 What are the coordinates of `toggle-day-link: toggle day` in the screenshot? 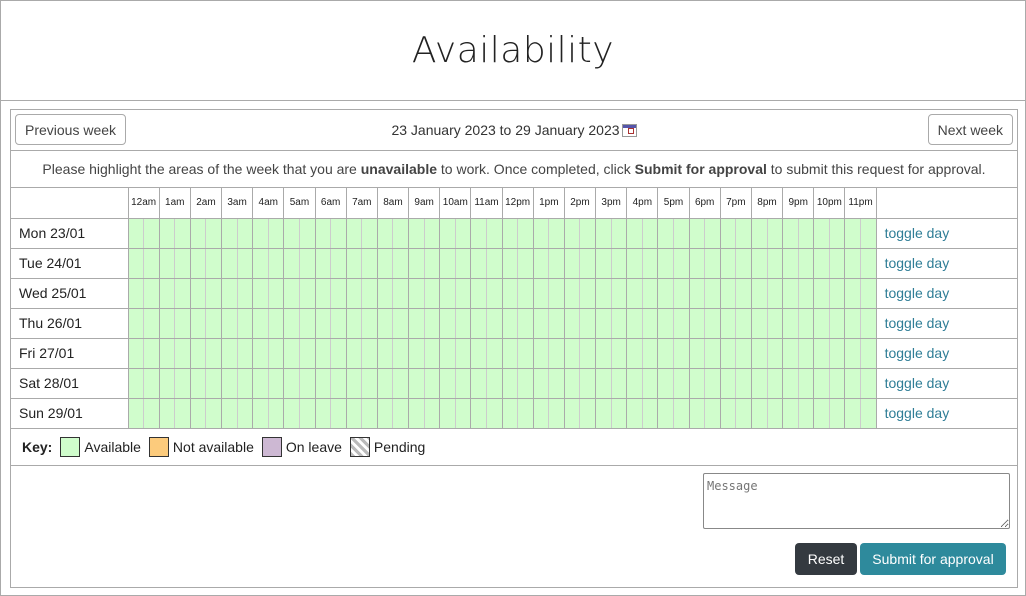 It's located at (946, 413).